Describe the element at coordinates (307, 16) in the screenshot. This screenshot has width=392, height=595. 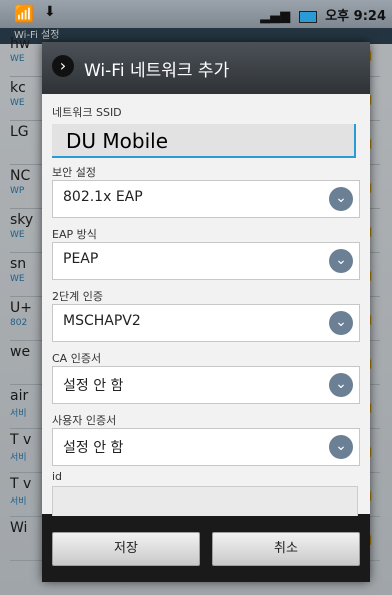
I see `battery-icon` at that location.